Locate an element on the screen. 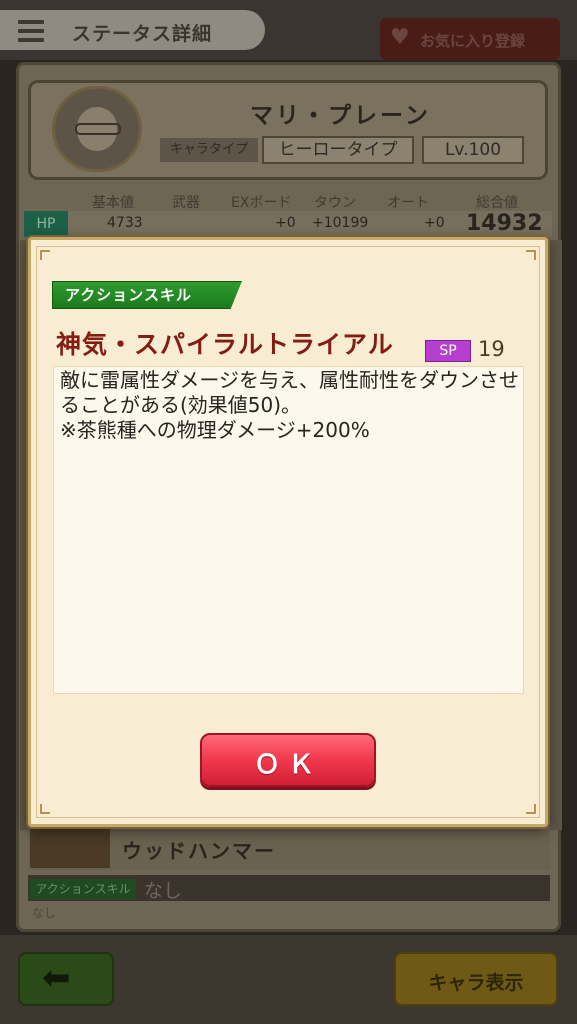 This screenshot has height=1024, width=577. stat-header-base: 基本値 is located at coordinates (113, 203).